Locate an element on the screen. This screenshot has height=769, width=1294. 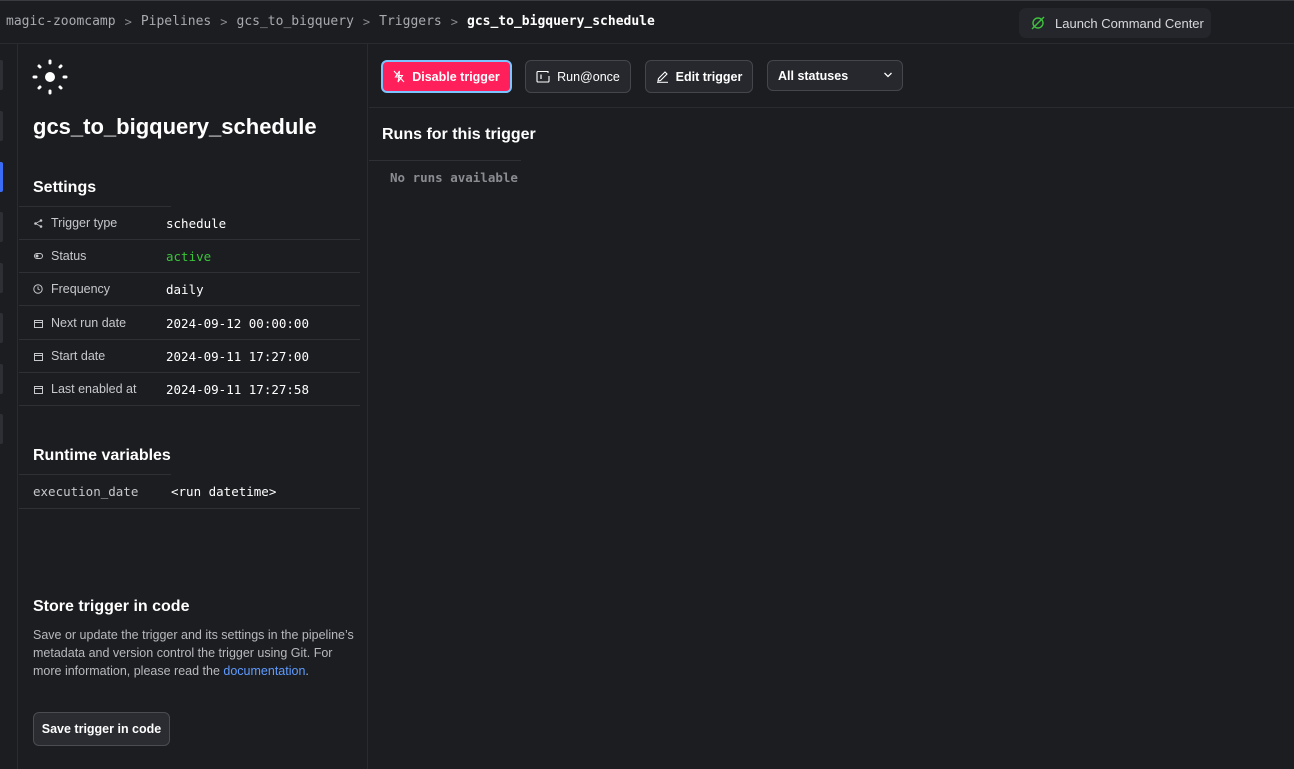
edit-trigger-button: Edit trigger is located at coordinates (699, 76).